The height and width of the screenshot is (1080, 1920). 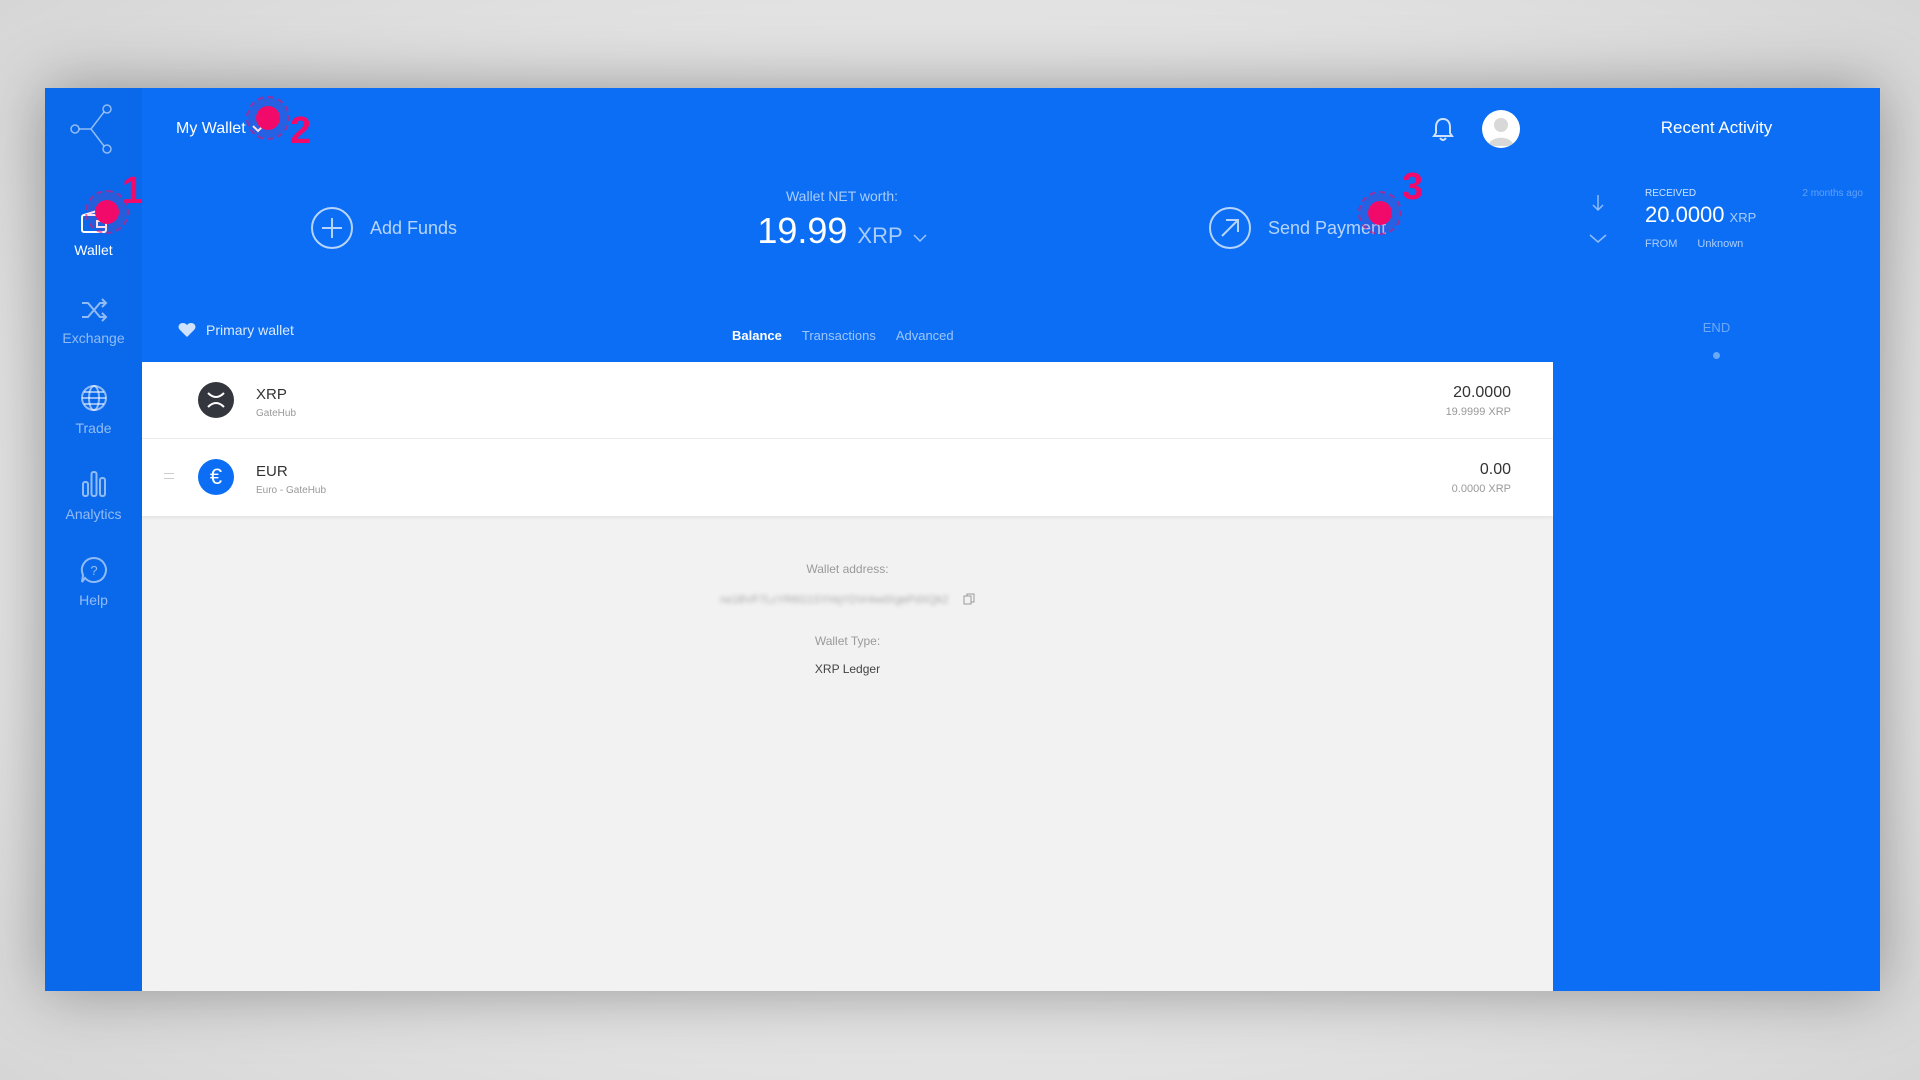 What do you see at coordinates (93, 428) in the screenshot?
I see `sidebar-item-label: Trade` at bounding box center [93, 428].